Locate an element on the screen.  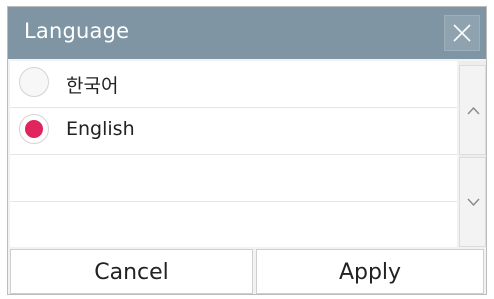
chevron-up-icon is located at coordinates (473, 110).